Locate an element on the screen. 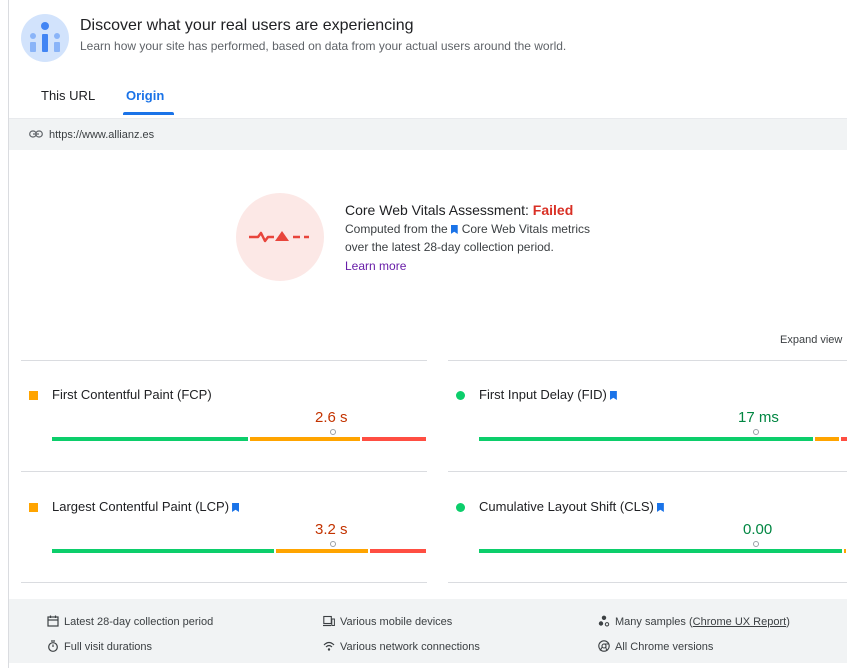 The height and width of the screenshot is (668, 847). description-text: Computed from the is located at coordinates (396, 229).